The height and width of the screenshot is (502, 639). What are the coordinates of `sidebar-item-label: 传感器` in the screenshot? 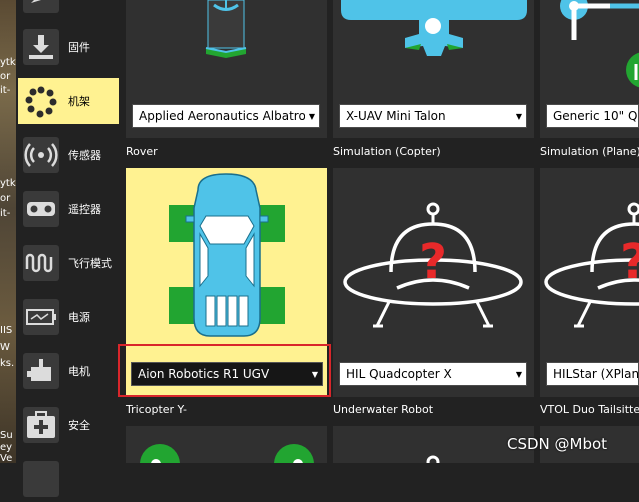 It's located at (84, 155).